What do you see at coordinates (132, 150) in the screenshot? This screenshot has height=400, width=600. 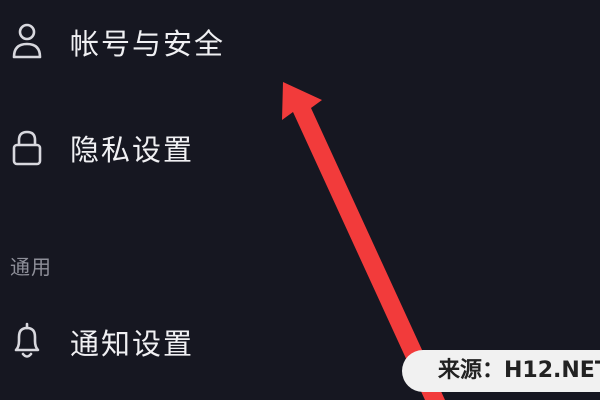 I see `menu-item-label: 隐私设置` at bounding box center [132, 150].